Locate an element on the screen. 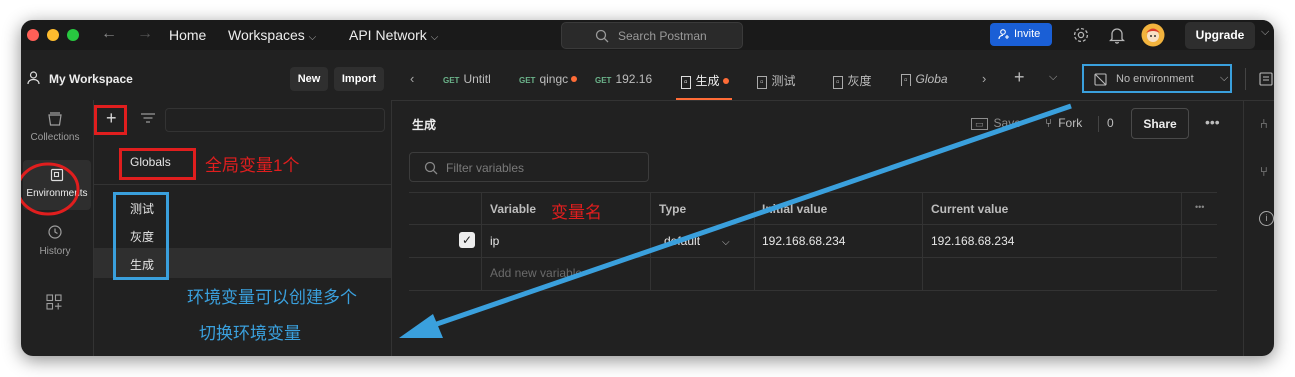 The width and height of the screenshot is (1295, 377). back-arrow-icon: ← is located at coordinates (109, 34).